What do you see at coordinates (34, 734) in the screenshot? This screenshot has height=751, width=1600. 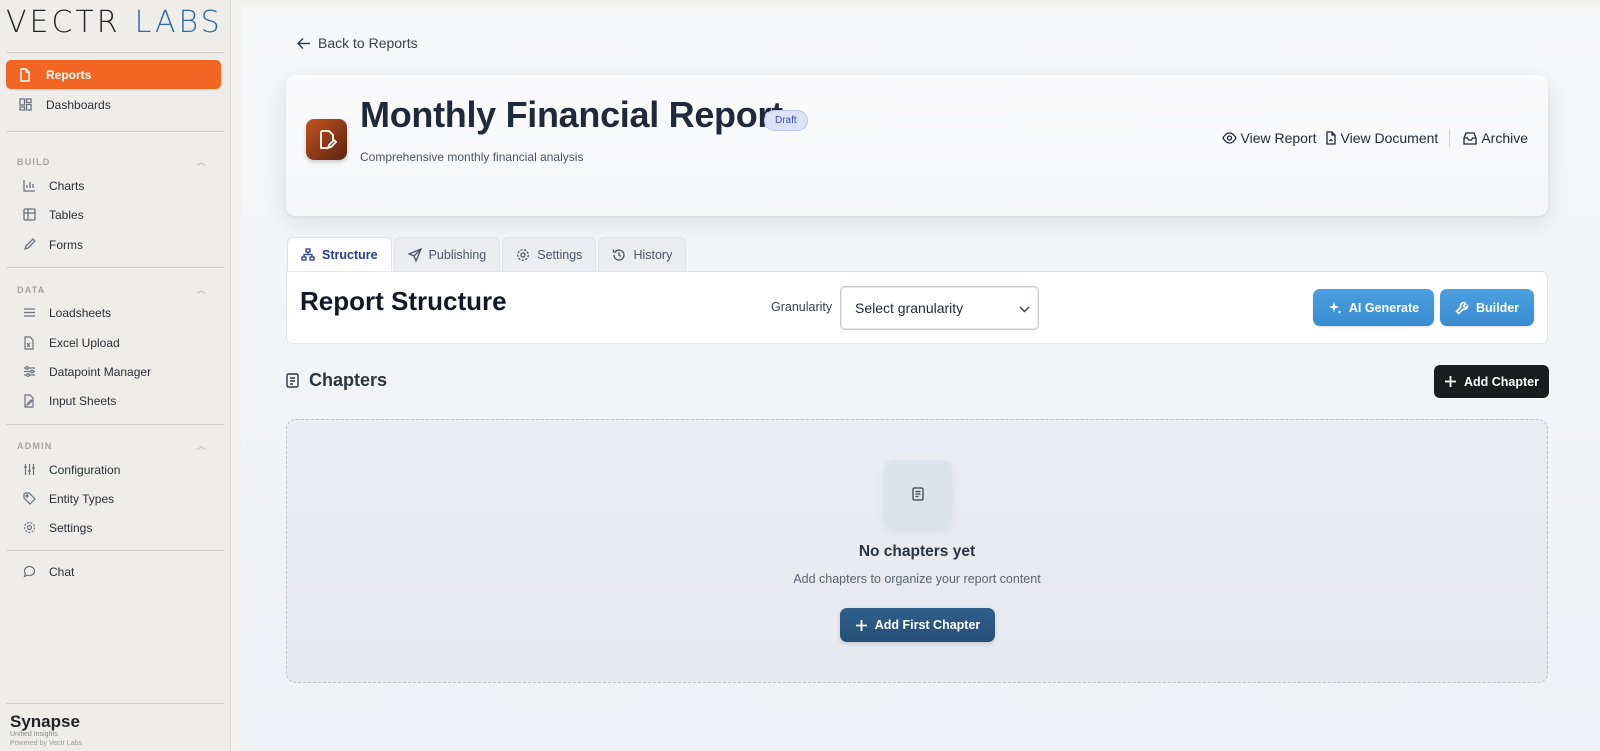 I see `brand-tagline: Unified Insights` at bounding box center [34, 734].